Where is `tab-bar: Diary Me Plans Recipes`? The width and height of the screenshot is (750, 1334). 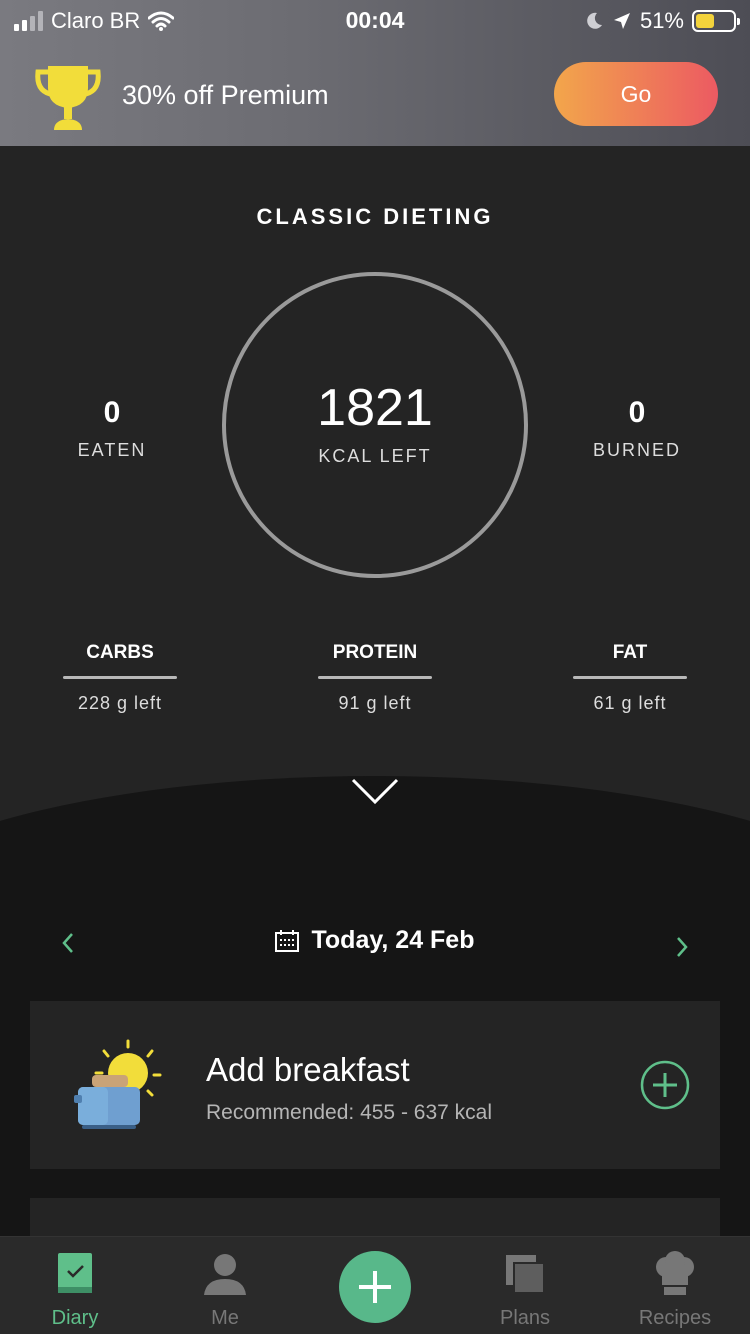
tab-bar: Diary Me Plans Recipes is located at coordinates (375, 1285).